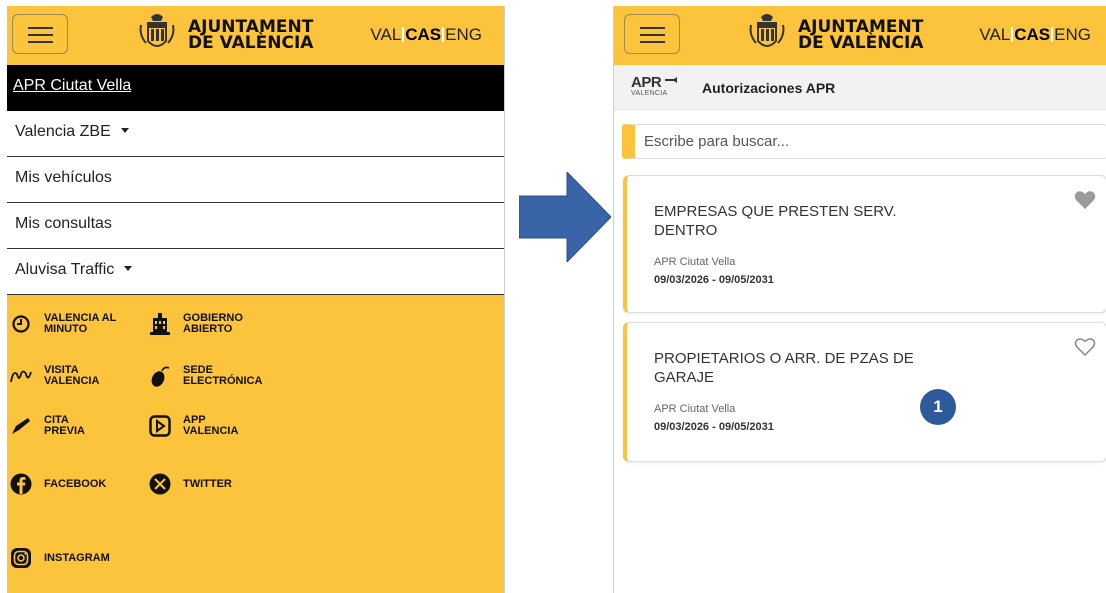 The height and width of the screenshot is (593, 1106). What do you see at coordinates (660, 88) in the screenshot?
I see `apr-logo: APR VALENCIA` at bounding box center [660, 88].